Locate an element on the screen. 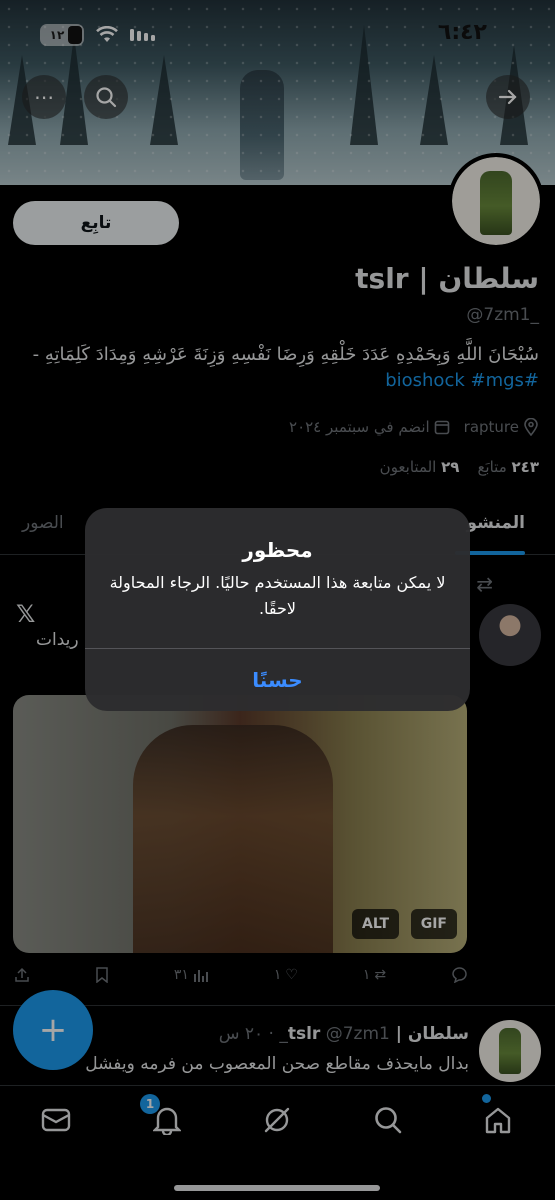 This screenshot has height=1200, width=555. alert-ok-button: حسنًا is located at coordinates (277, 680).